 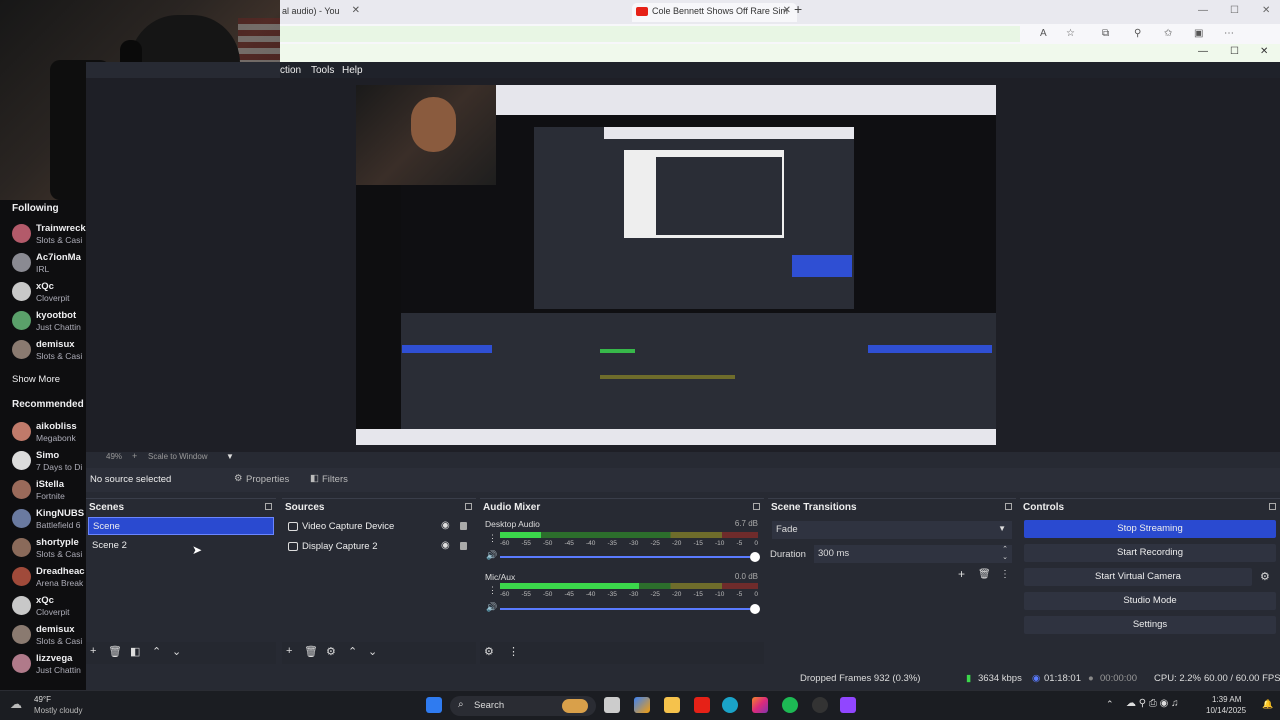 What do you see at coordinates (1152, 703) in the screenshot?
I see `tray-icons: ☁ ⚲ ⎙ ◉ ♫` at bounding box center [1152, 703].